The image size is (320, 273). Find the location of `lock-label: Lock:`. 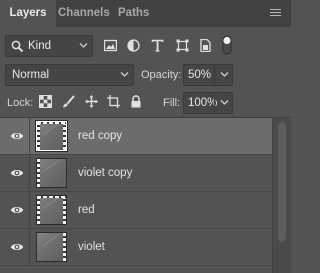

lock-label: Lock: is located at coordinates (20, 103).